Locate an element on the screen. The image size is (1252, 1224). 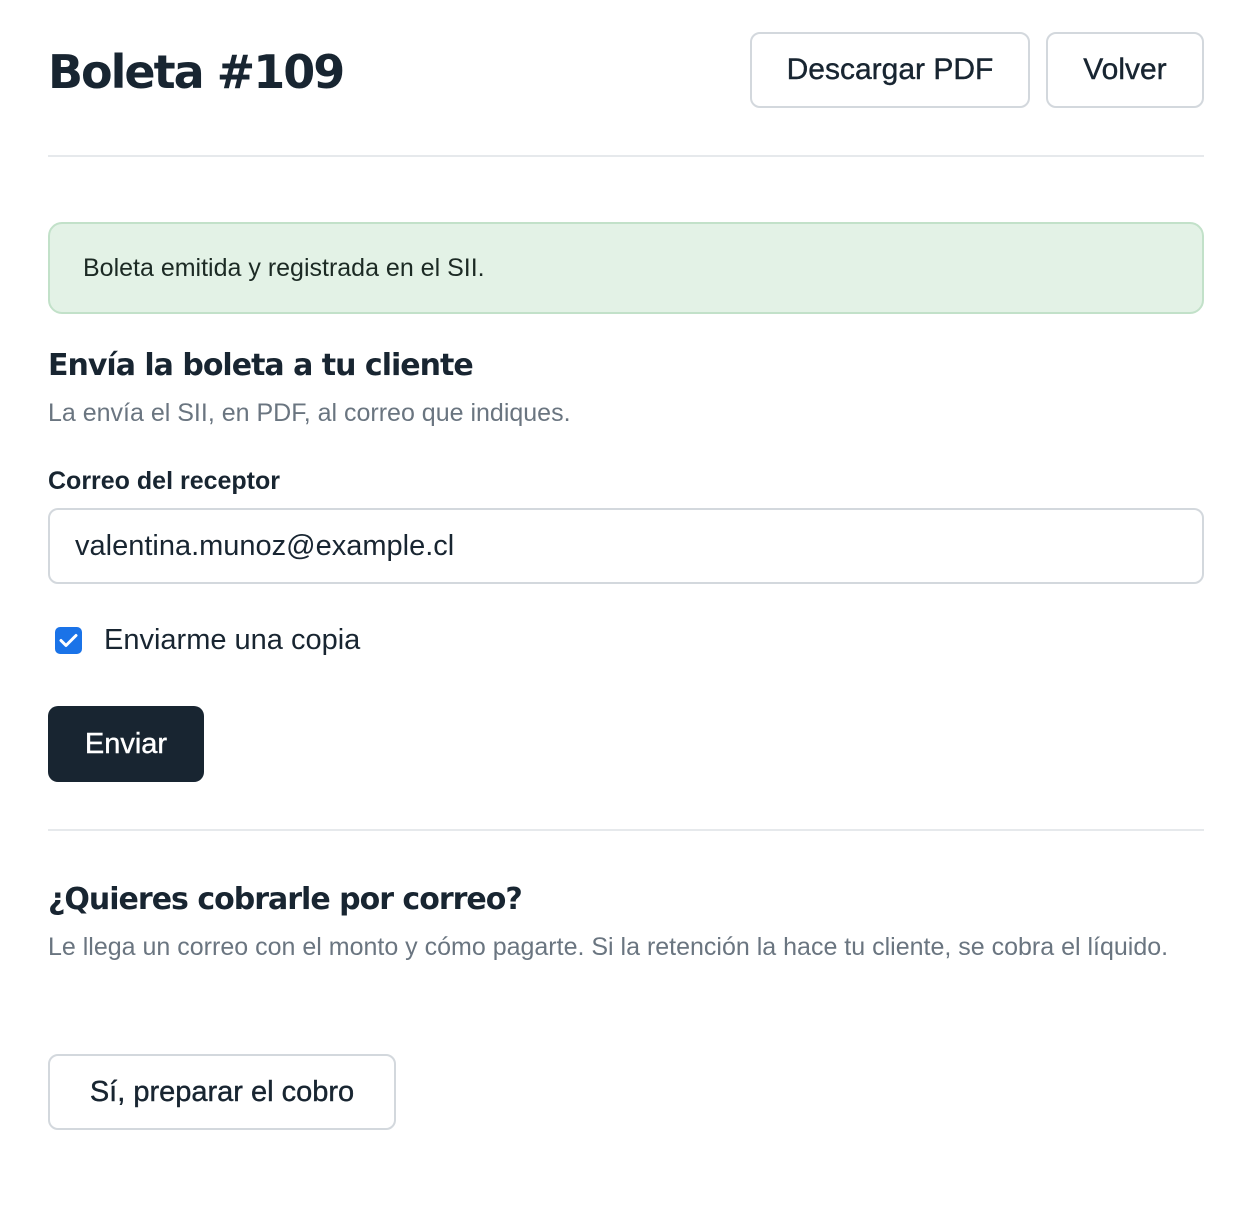
copy-checkbox is located at coordinates (68, 640).